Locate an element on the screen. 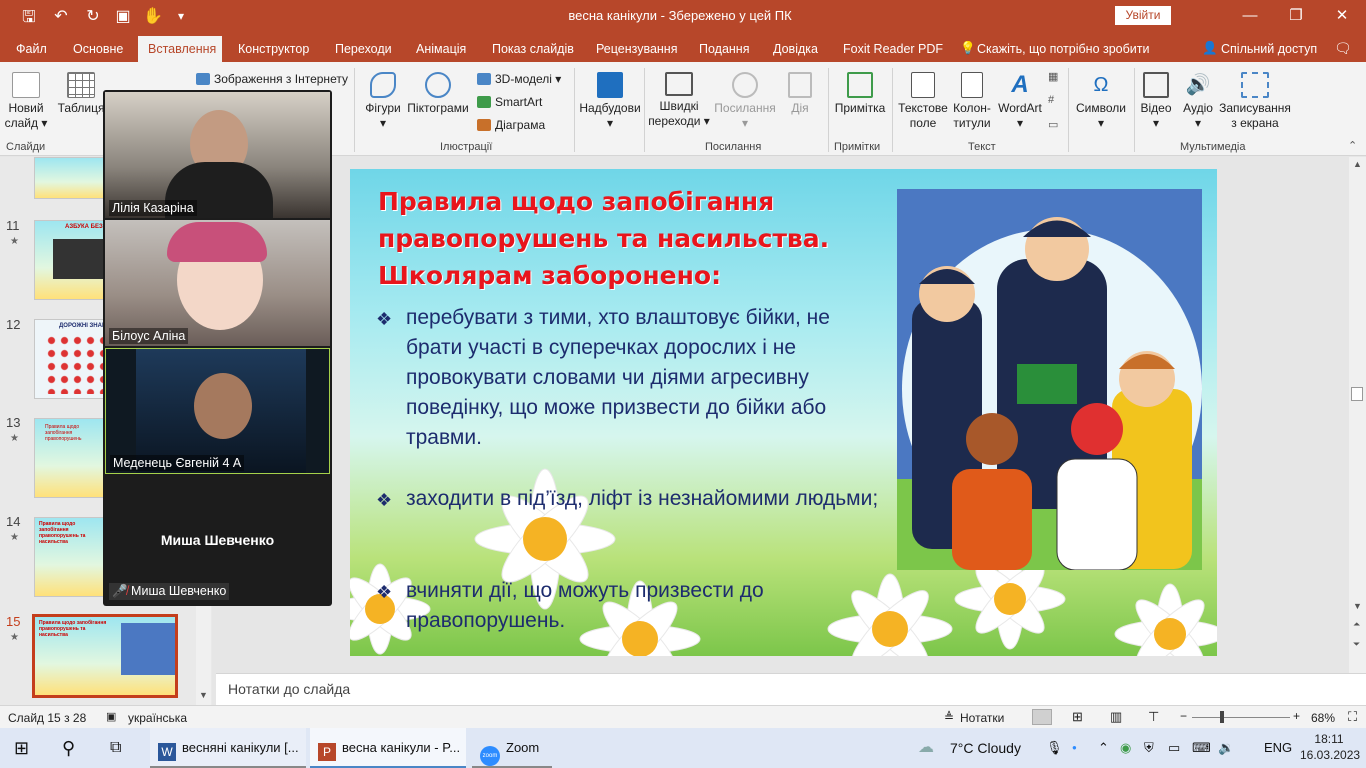 Image resolution: width=1366 pixels, height=768 pixels. action-button: Дія is located at coordinates (800, 94).